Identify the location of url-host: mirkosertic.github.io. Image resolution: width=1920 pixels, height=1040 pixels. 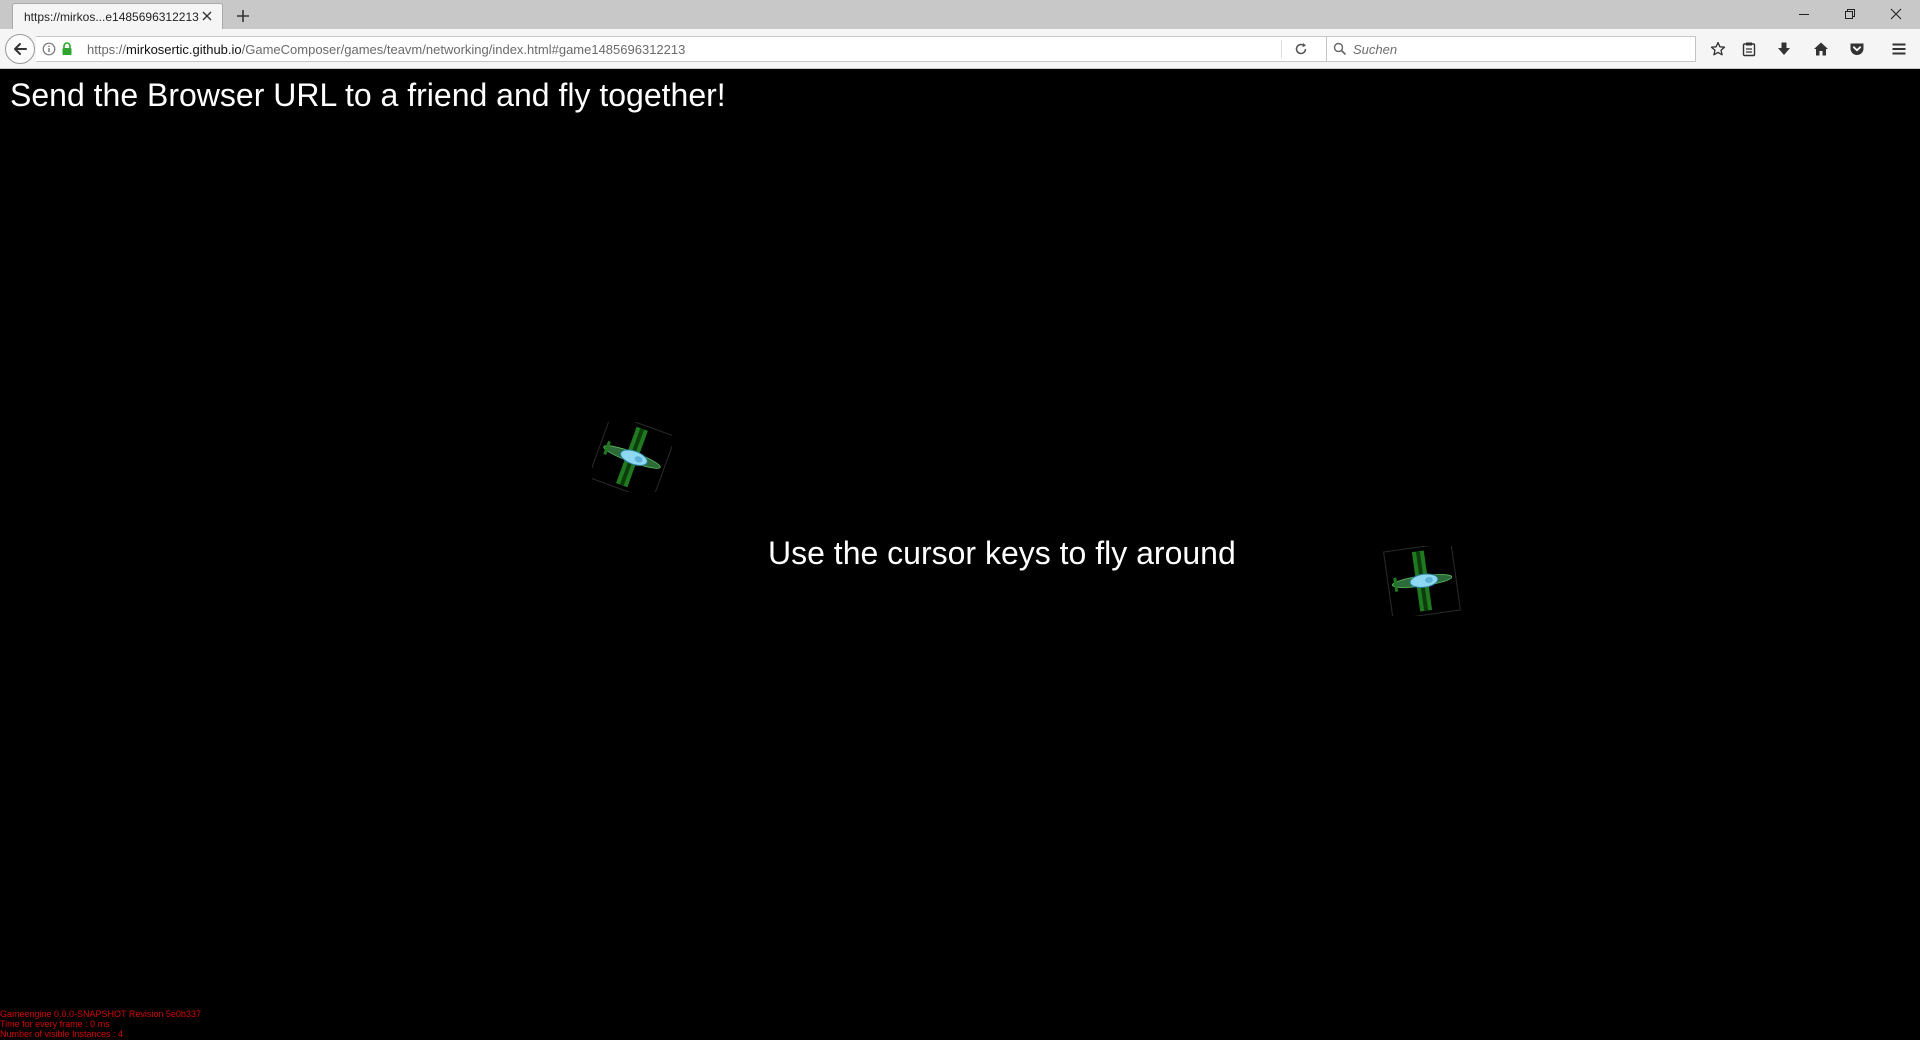
(184, 49).